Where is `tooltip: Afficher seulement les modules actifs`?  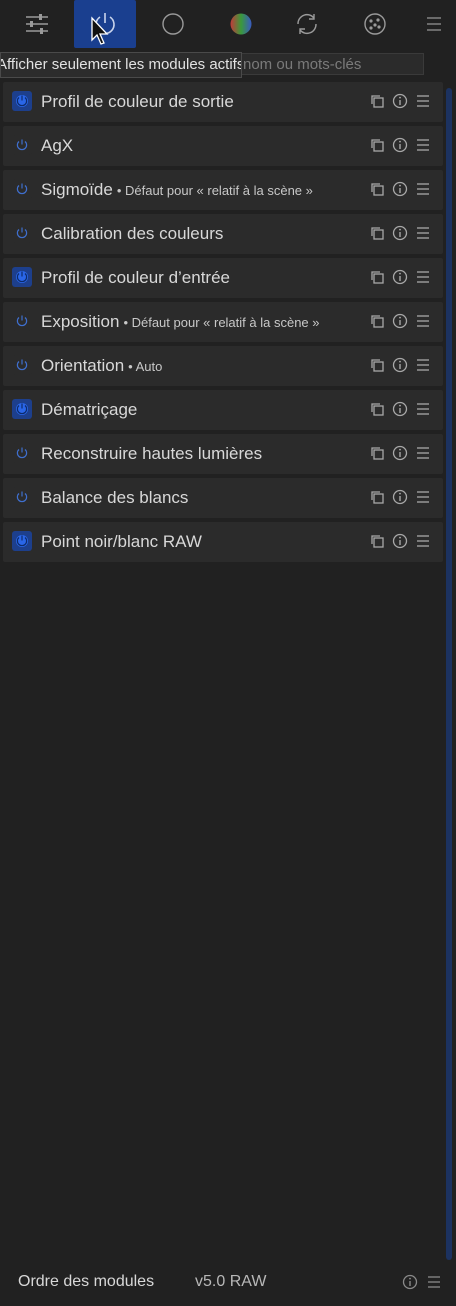 tooltip: Afficher seulement les modules actifs is located at coordinates (121, 65).